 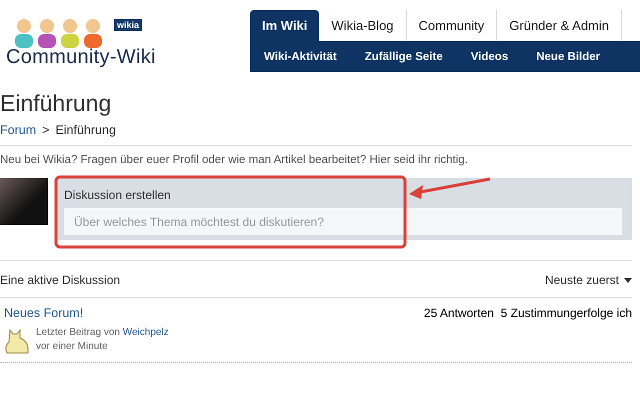 I want to click on nav-tab: Community, so click(x=452, y=25).